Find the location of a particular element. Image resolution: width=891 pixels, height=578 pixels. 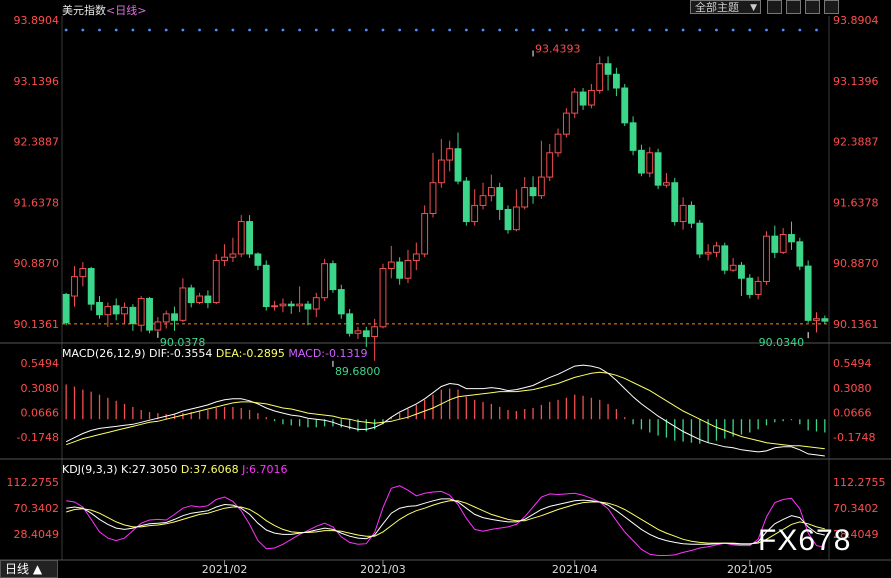

chart-type-icon is located at coordinates (793, 7).